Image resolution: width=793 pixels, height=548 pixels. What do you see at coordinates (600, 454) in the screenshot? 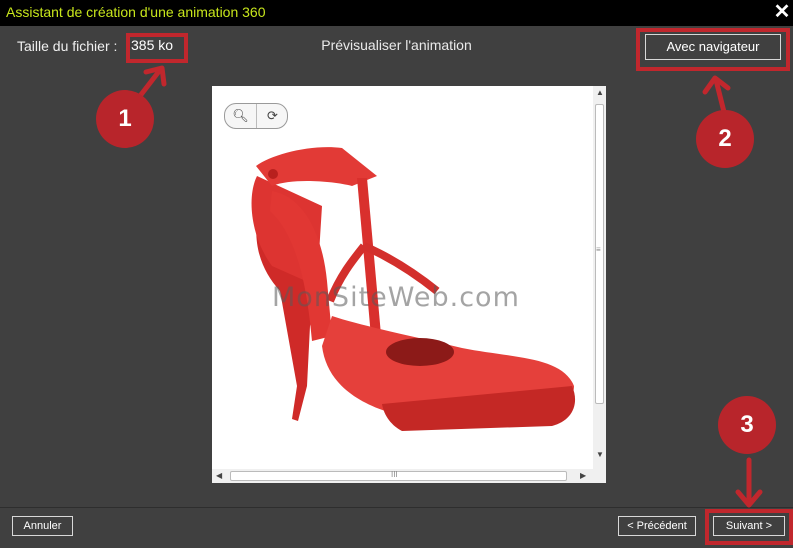
I see `scroll-down-icon: ▼` at bounding box center [600, 454].